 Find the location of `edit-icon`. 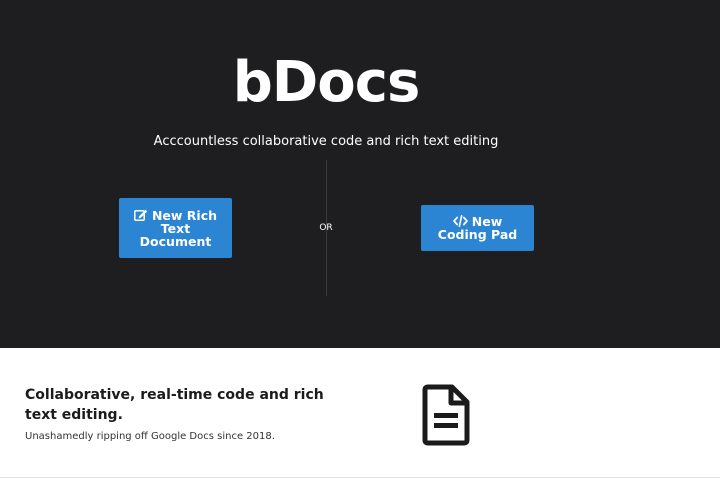

edit-icon is located at coordinates (141, 215).